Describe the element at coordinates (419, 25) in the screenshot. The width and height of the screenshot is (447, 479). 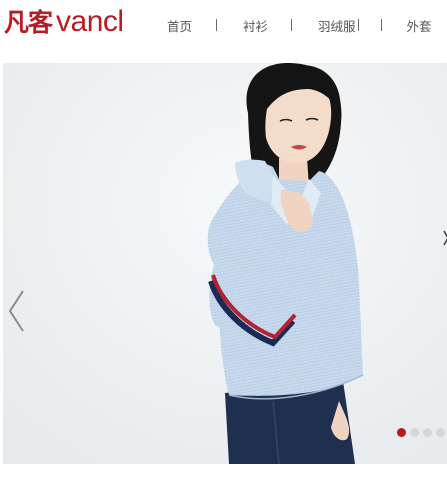
I see `nav-item-coats: 外套` at that location.